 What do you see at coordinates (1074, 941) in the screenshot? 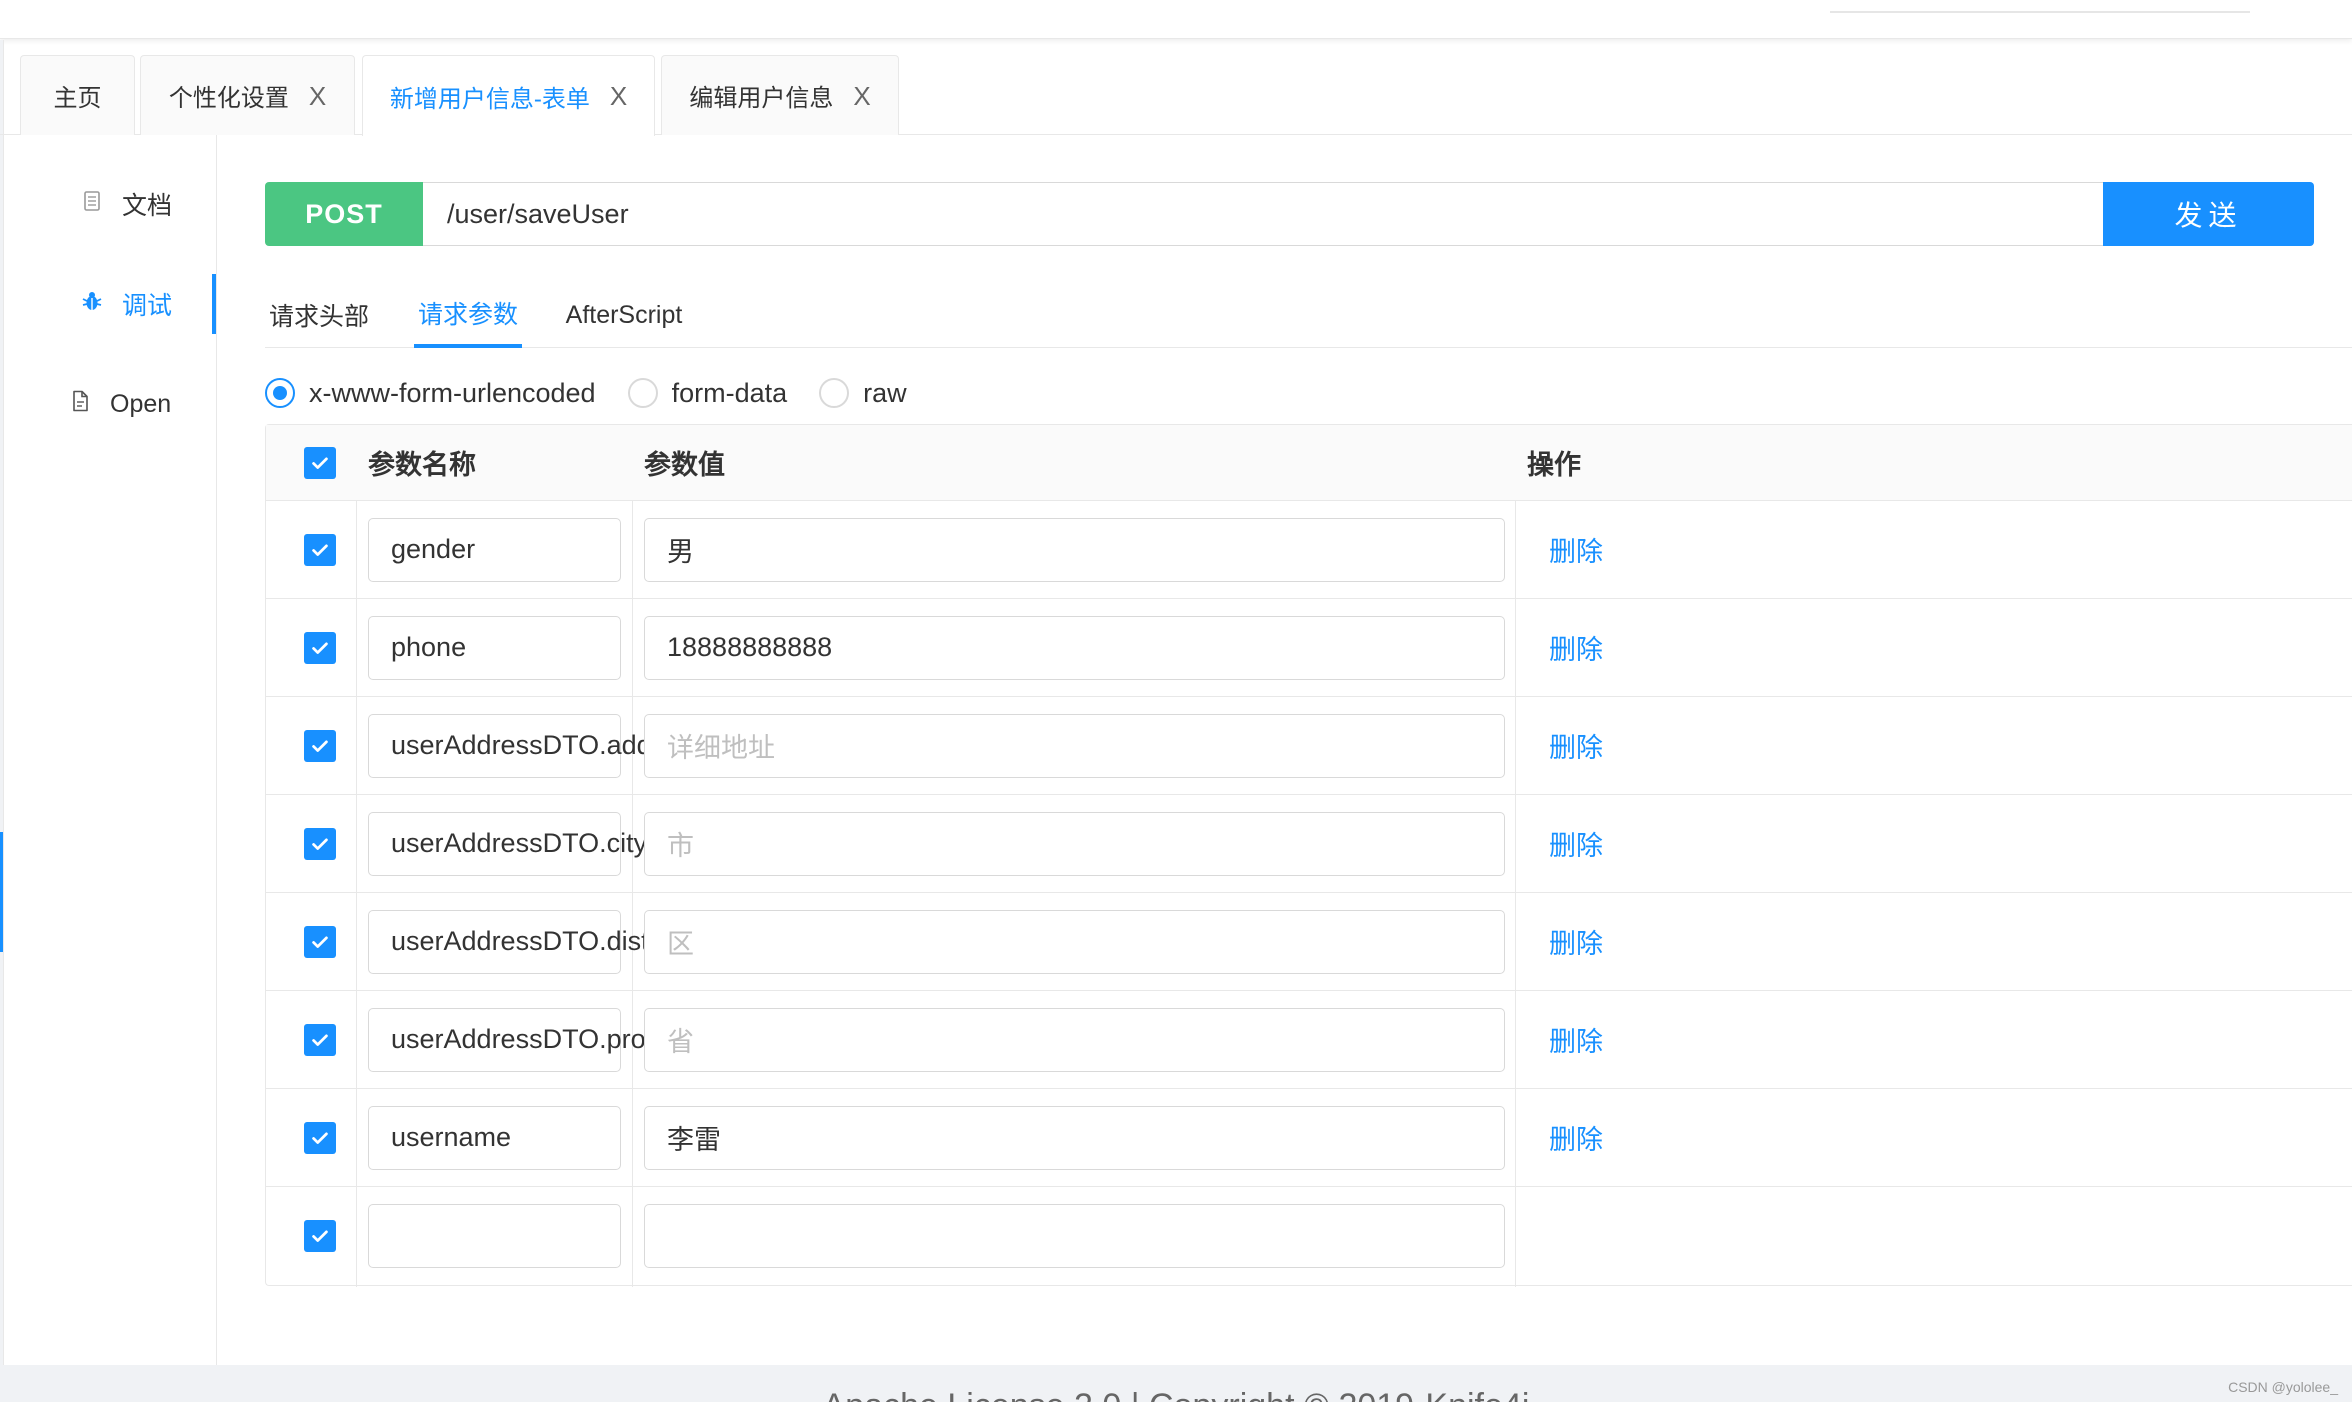
I see `param-value-input: 区` at bounding box center [1074, 941].